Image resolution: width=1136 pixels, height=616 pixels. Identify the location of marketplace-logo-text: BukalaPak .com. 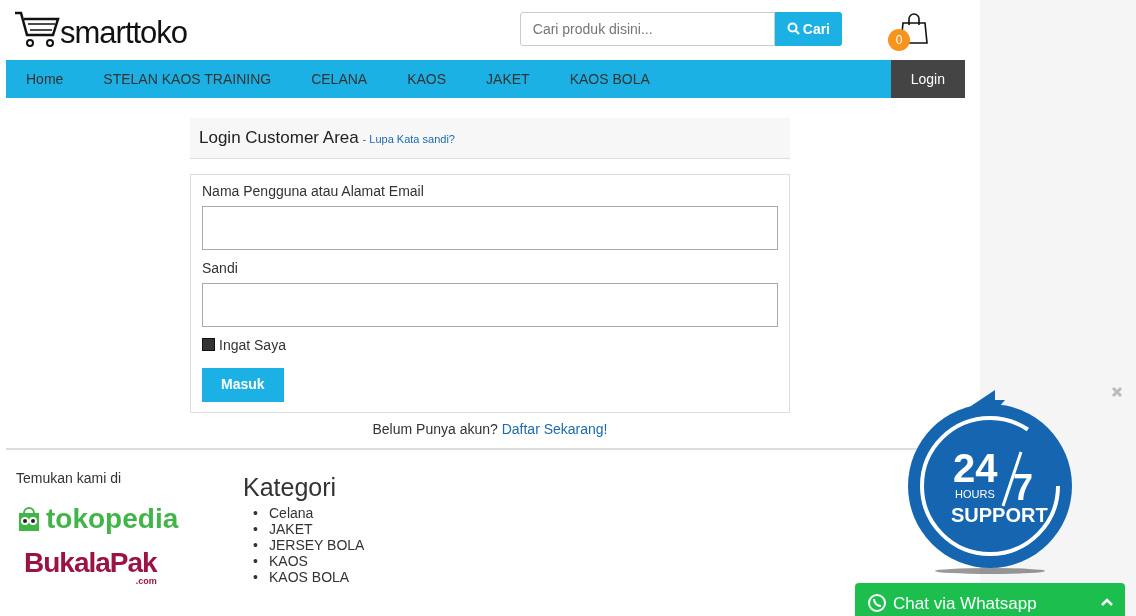
(90, 567).